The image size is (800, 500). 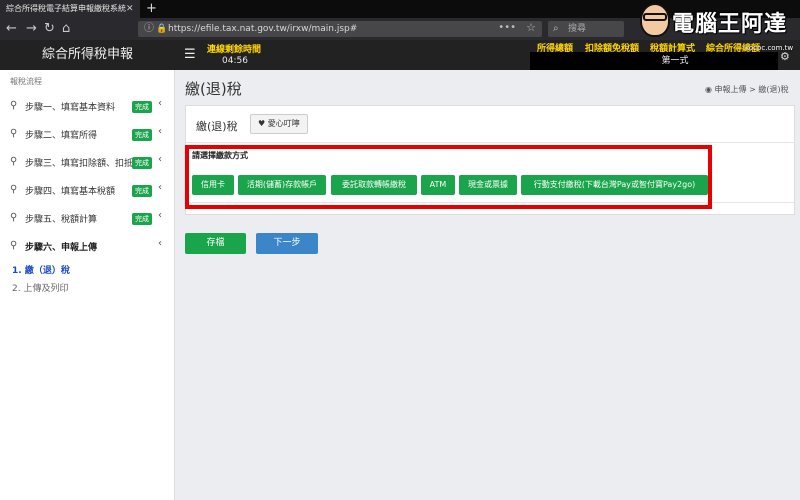 I want to click on search-icon: ⌕, so click(x=556, y=28).